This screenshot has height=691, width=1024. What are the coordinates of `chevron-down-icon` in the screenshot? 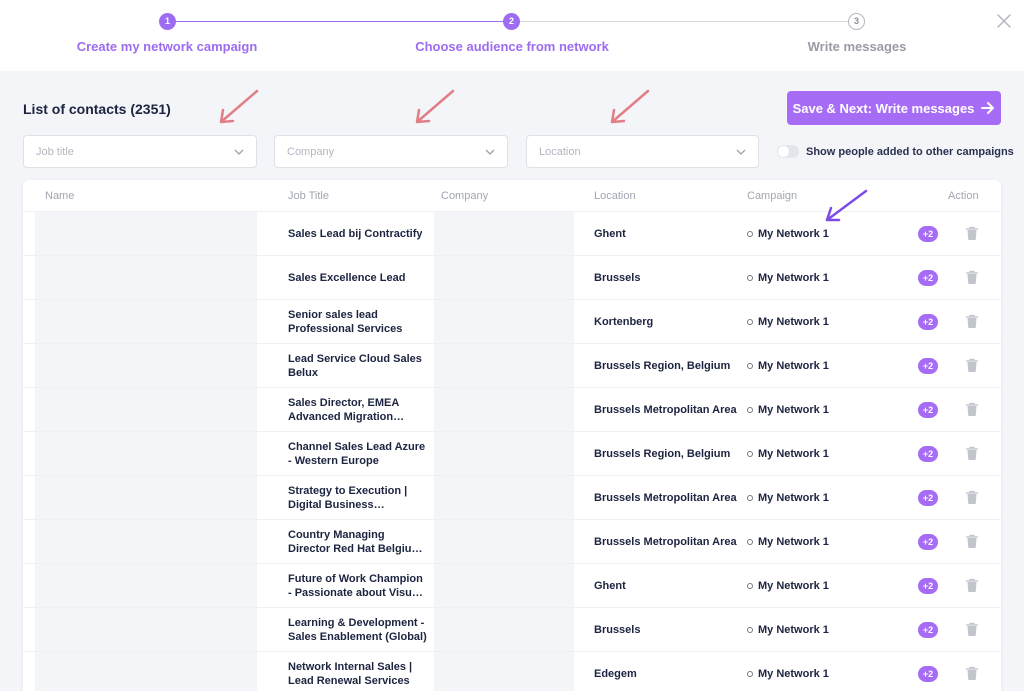 It's located at (490, 152).